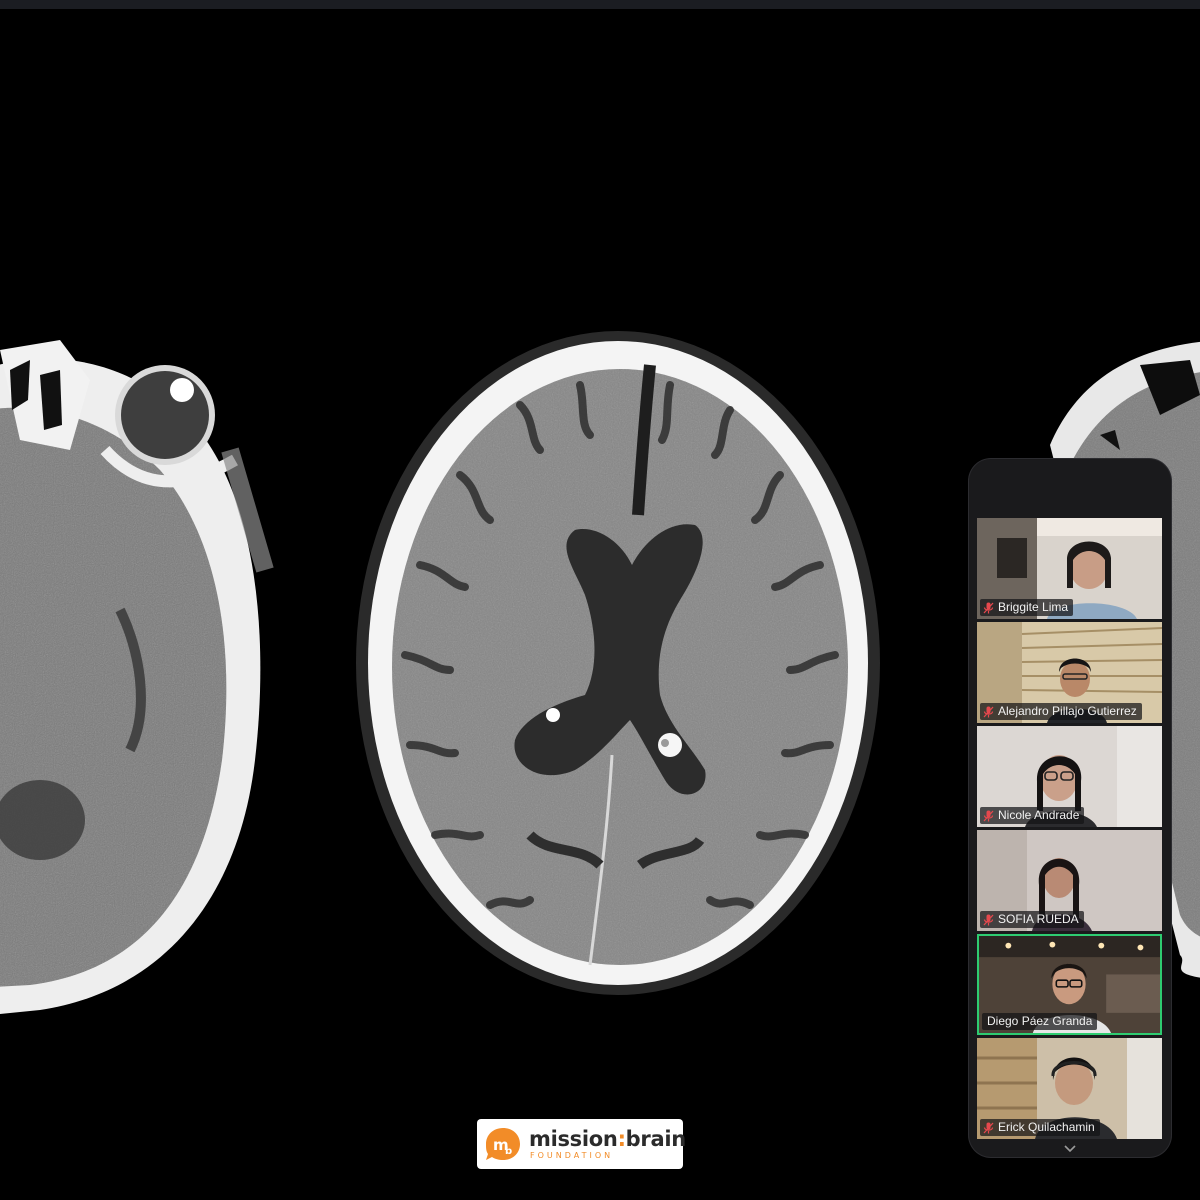 The image size is (1200, 1200). I want to click on mission-brain-logo: m b mission:brain FOUNDATION, so click(582, 1144).